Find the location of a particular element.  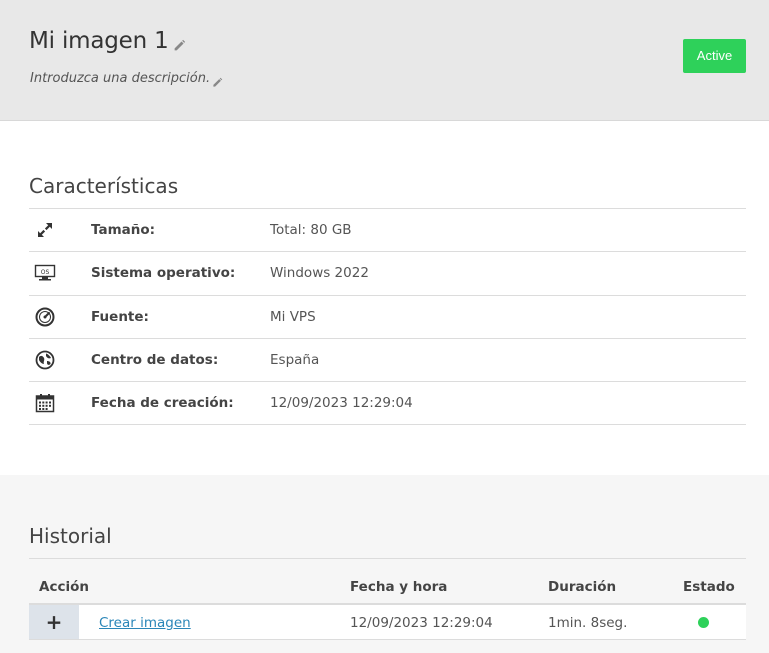

feature-label: Fecha de creación: is located at coordinates (162, 403).